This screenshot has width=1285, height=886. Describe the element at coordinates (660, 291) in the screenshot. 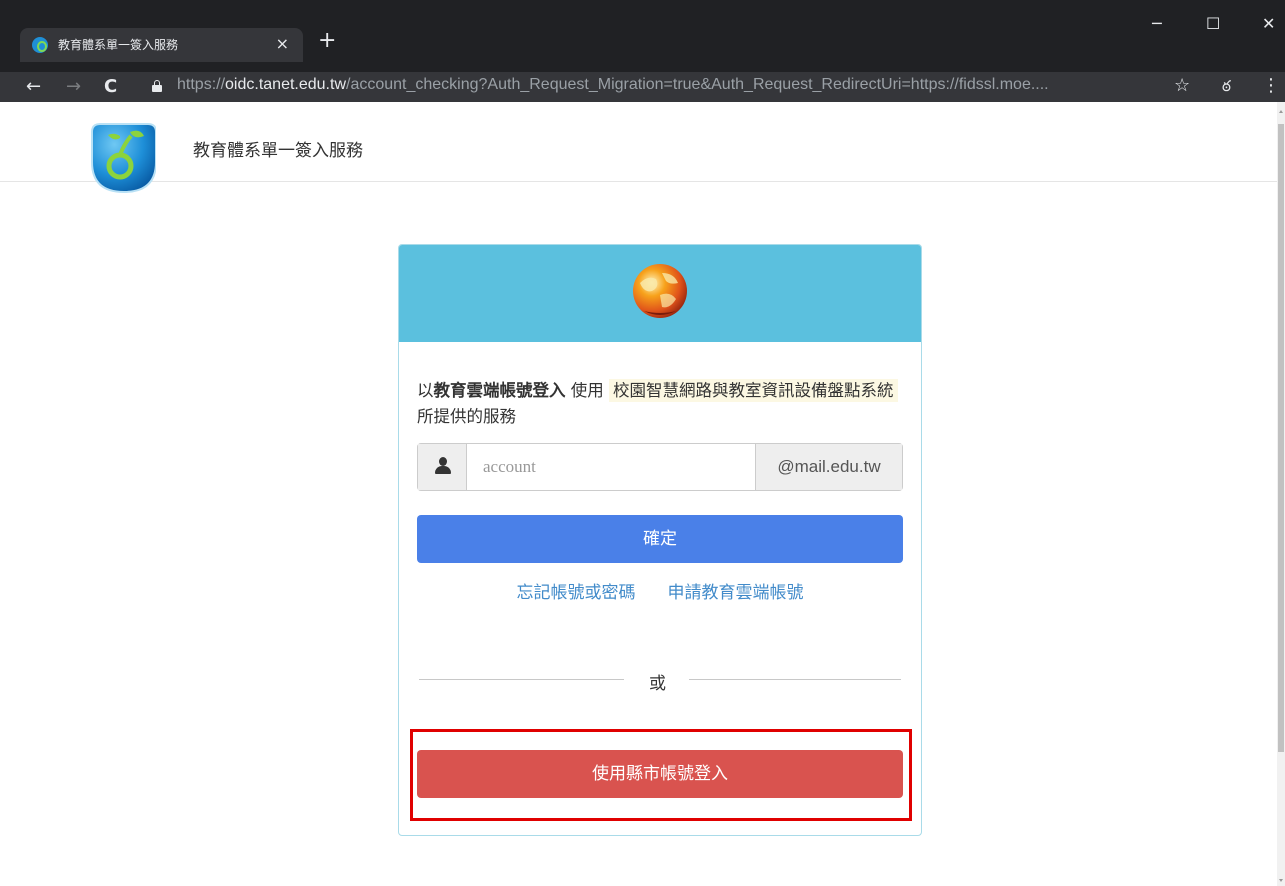

I see `globe-icon` at that location.